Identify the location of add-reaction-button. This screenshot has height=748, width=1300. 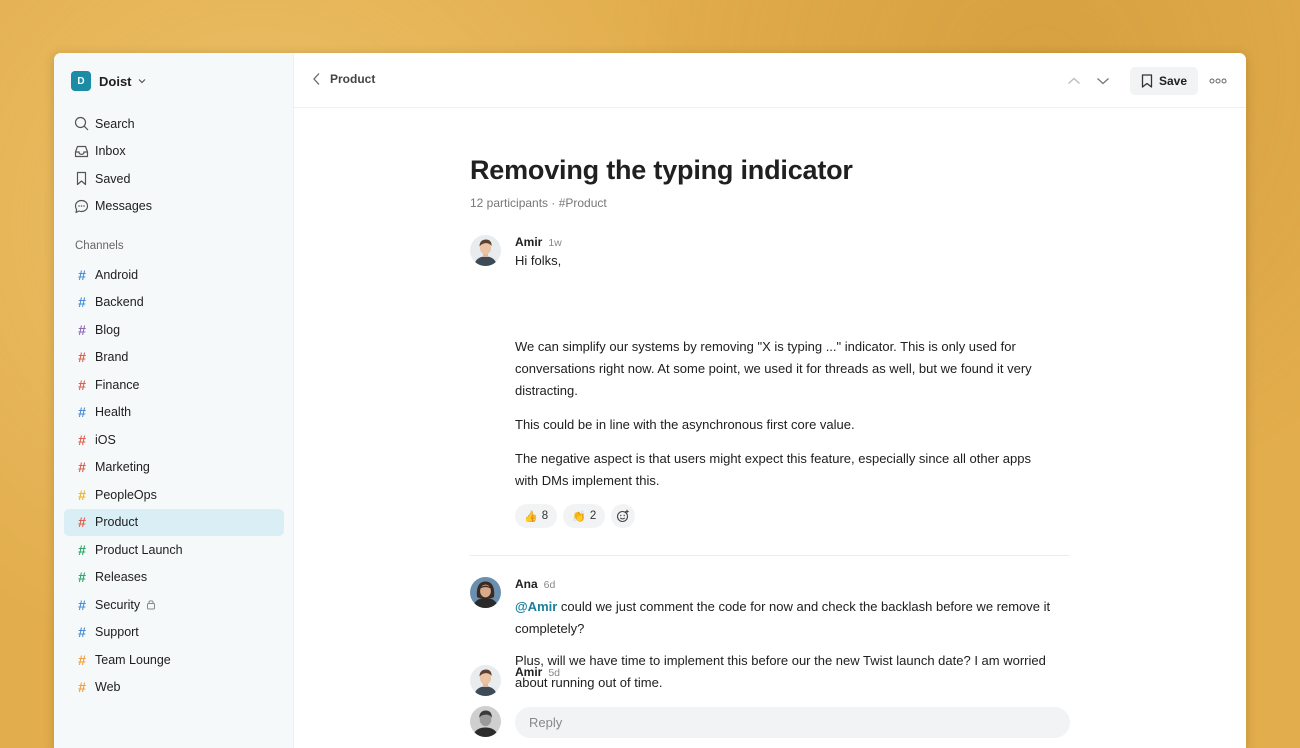
(623, 516).